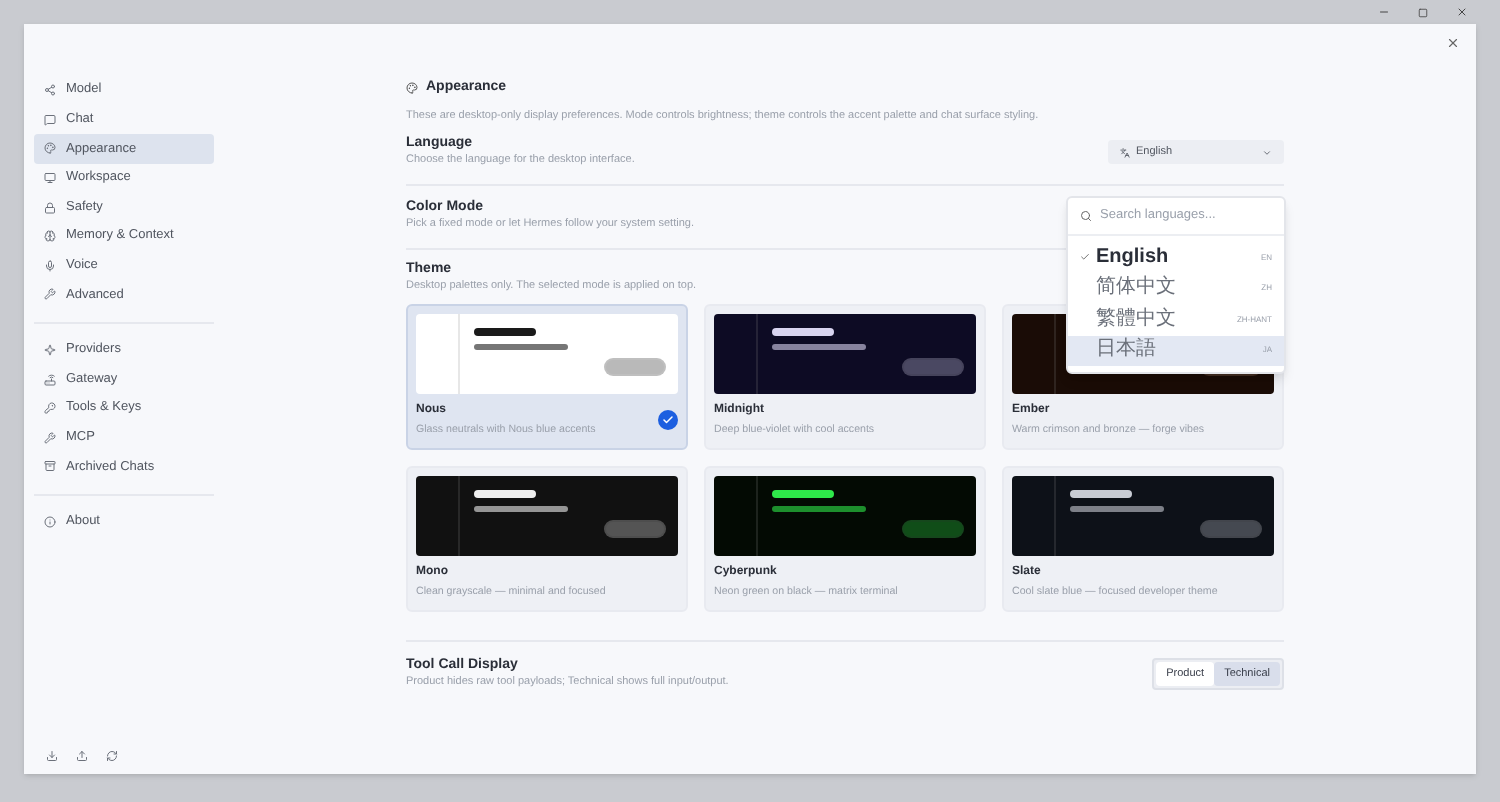 The image size is (1500, 802). What do you see at coordinates (50, 90) in the screenshot?
I see `share-icon` at bounding box center [50, 90].